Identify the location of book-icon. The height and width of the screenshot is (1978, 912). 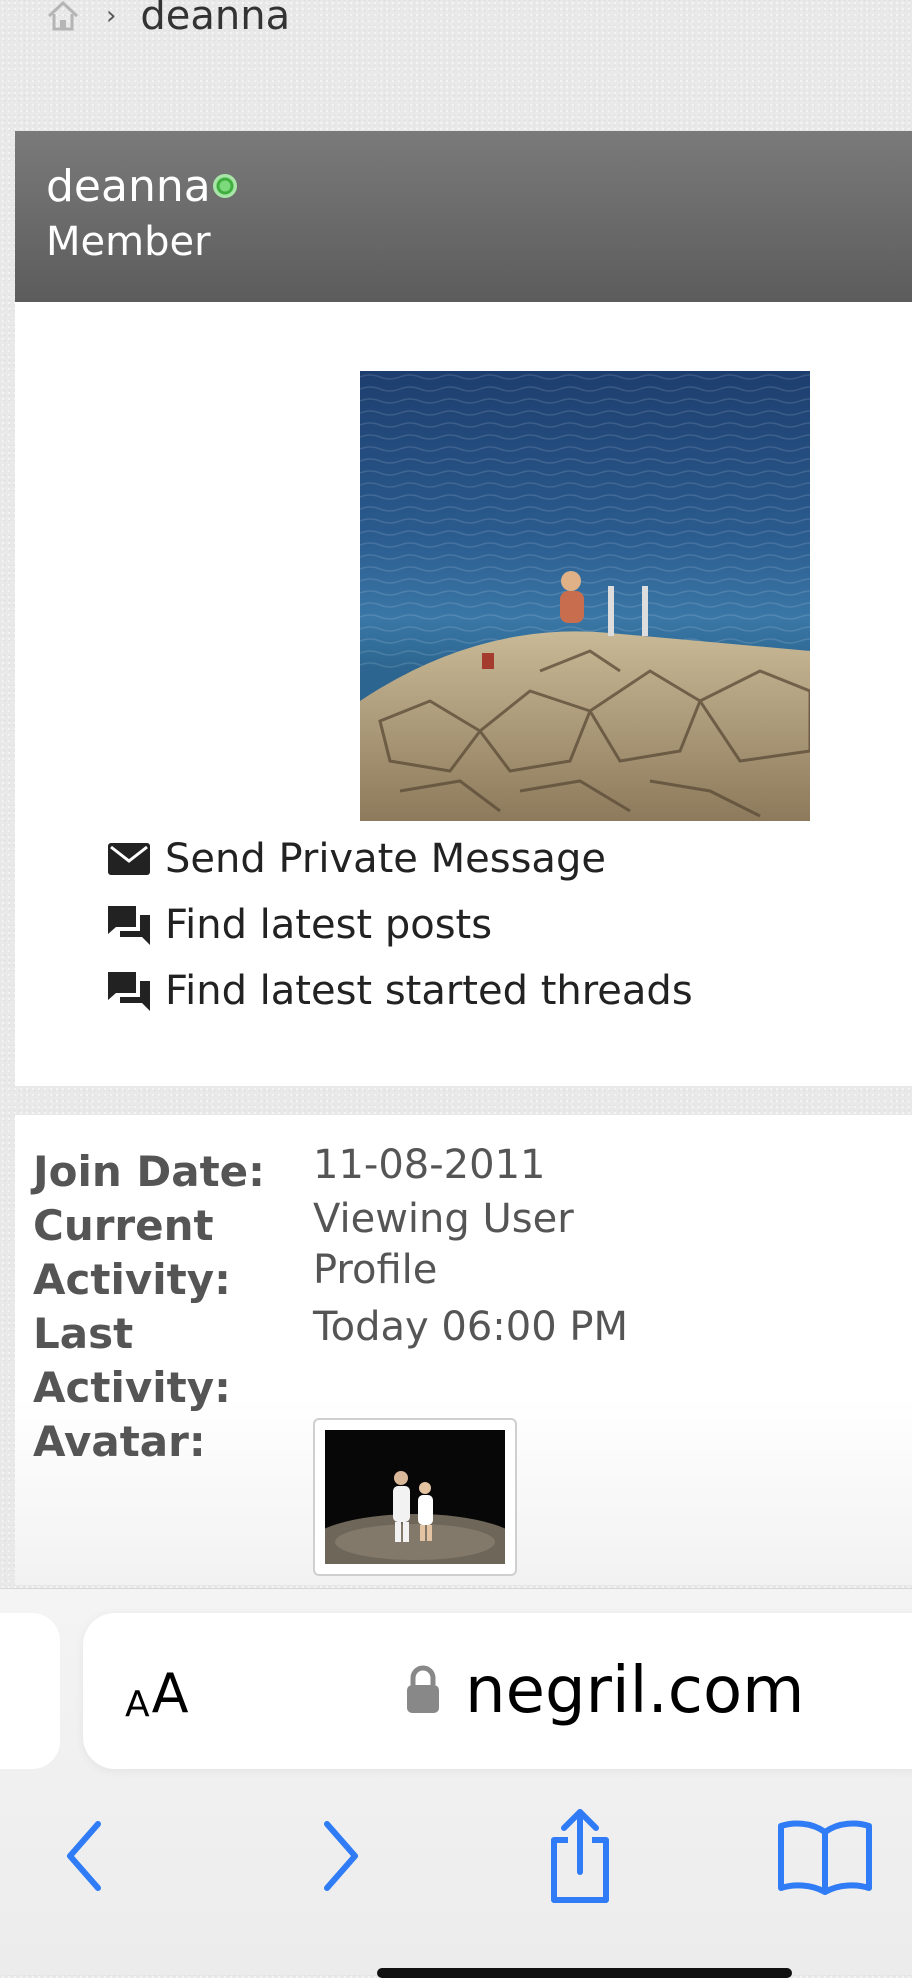
(825, 1857).